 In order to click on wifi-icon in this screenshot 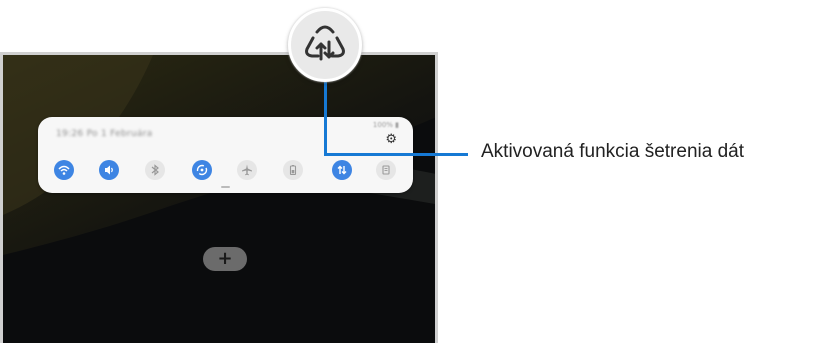, I will do `click(64, 170)`.